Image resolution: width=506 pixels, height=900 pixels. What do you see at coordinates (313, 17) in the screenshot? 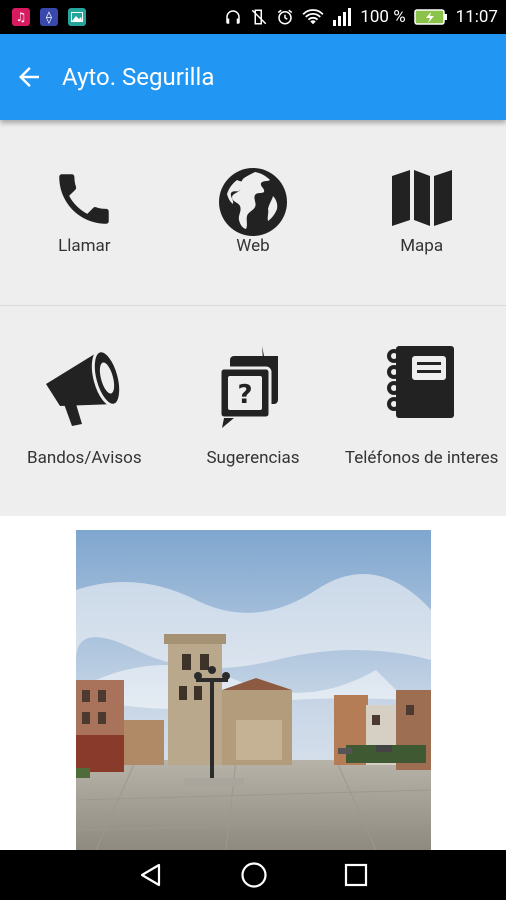
I see `wifi-icon` at bounding box center [313, 17].